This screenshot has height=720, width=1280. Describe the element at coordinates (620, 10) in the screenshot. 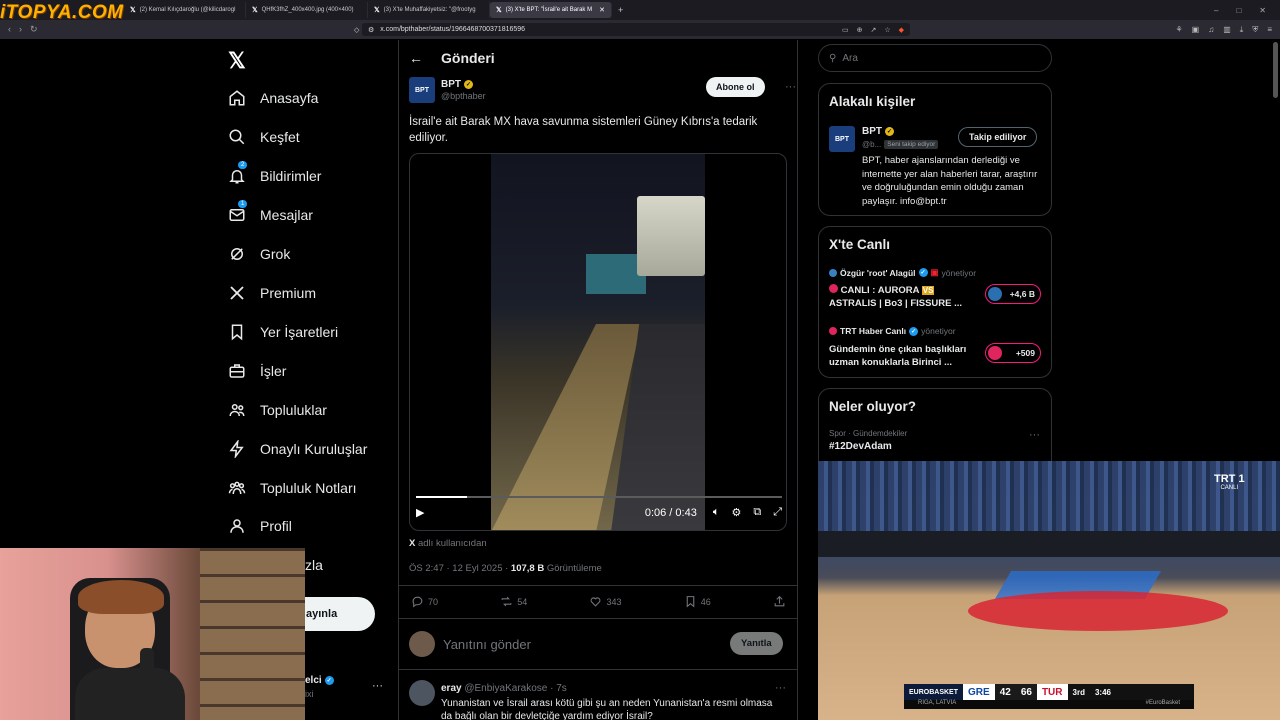

I see `new-tab-button: +` at that location.